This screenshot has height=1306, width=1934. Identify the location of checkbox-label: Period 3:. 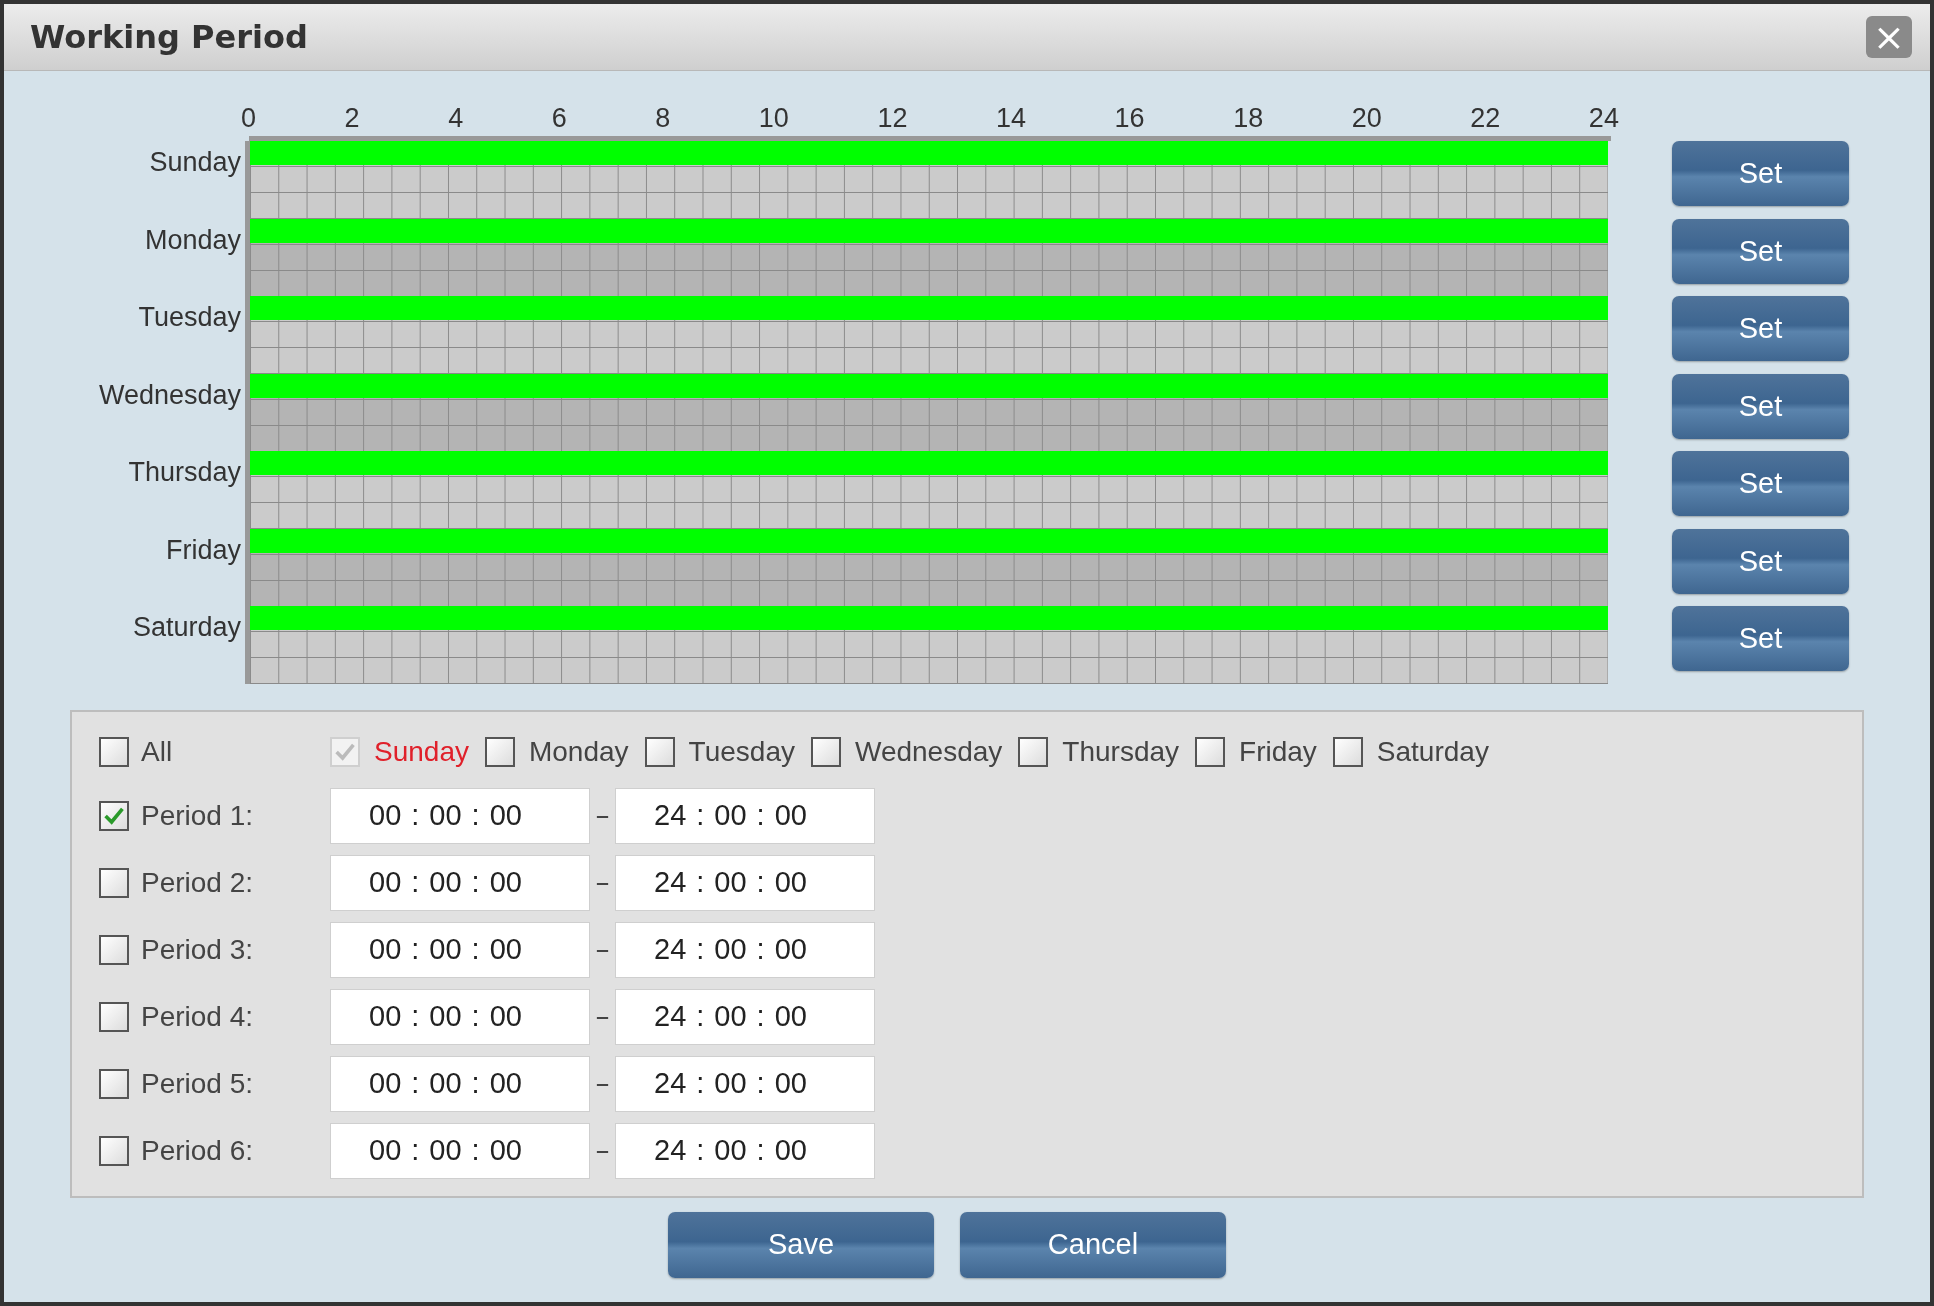
(197, 949).